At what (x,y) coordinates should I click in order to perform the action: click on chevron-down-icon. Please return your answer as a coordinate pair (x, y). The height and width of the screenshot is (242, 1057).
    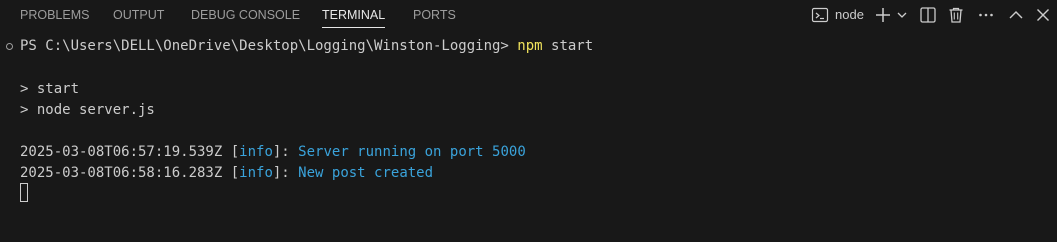
    Looking at the image, I should click on (902, 15).